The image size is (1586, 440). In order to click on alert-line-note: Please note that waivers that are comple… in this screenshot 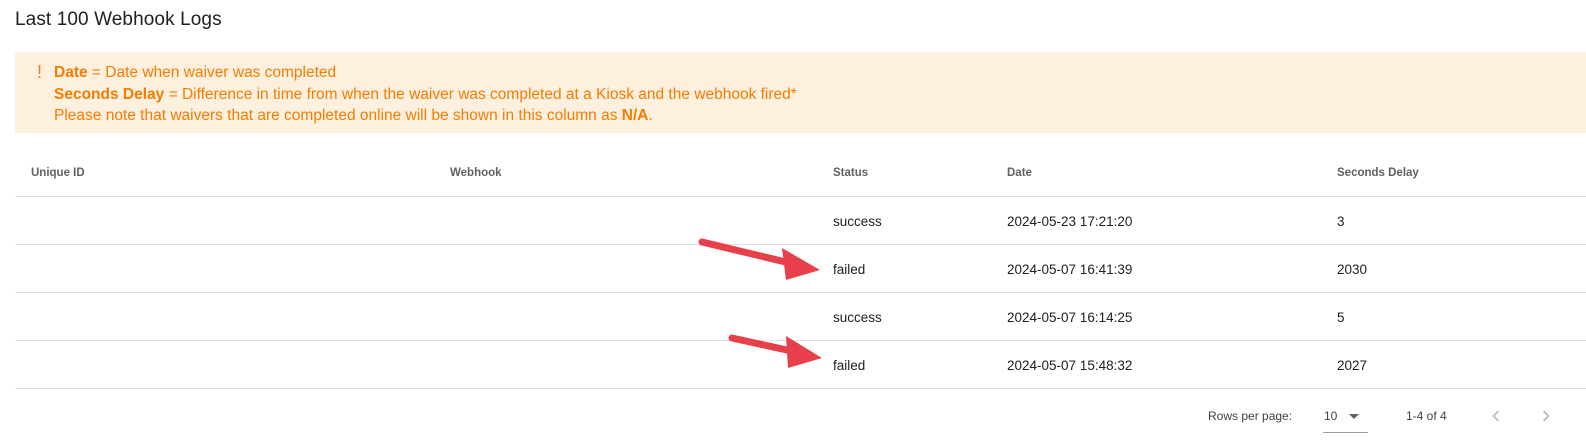, I will do `click(425, 116)`.